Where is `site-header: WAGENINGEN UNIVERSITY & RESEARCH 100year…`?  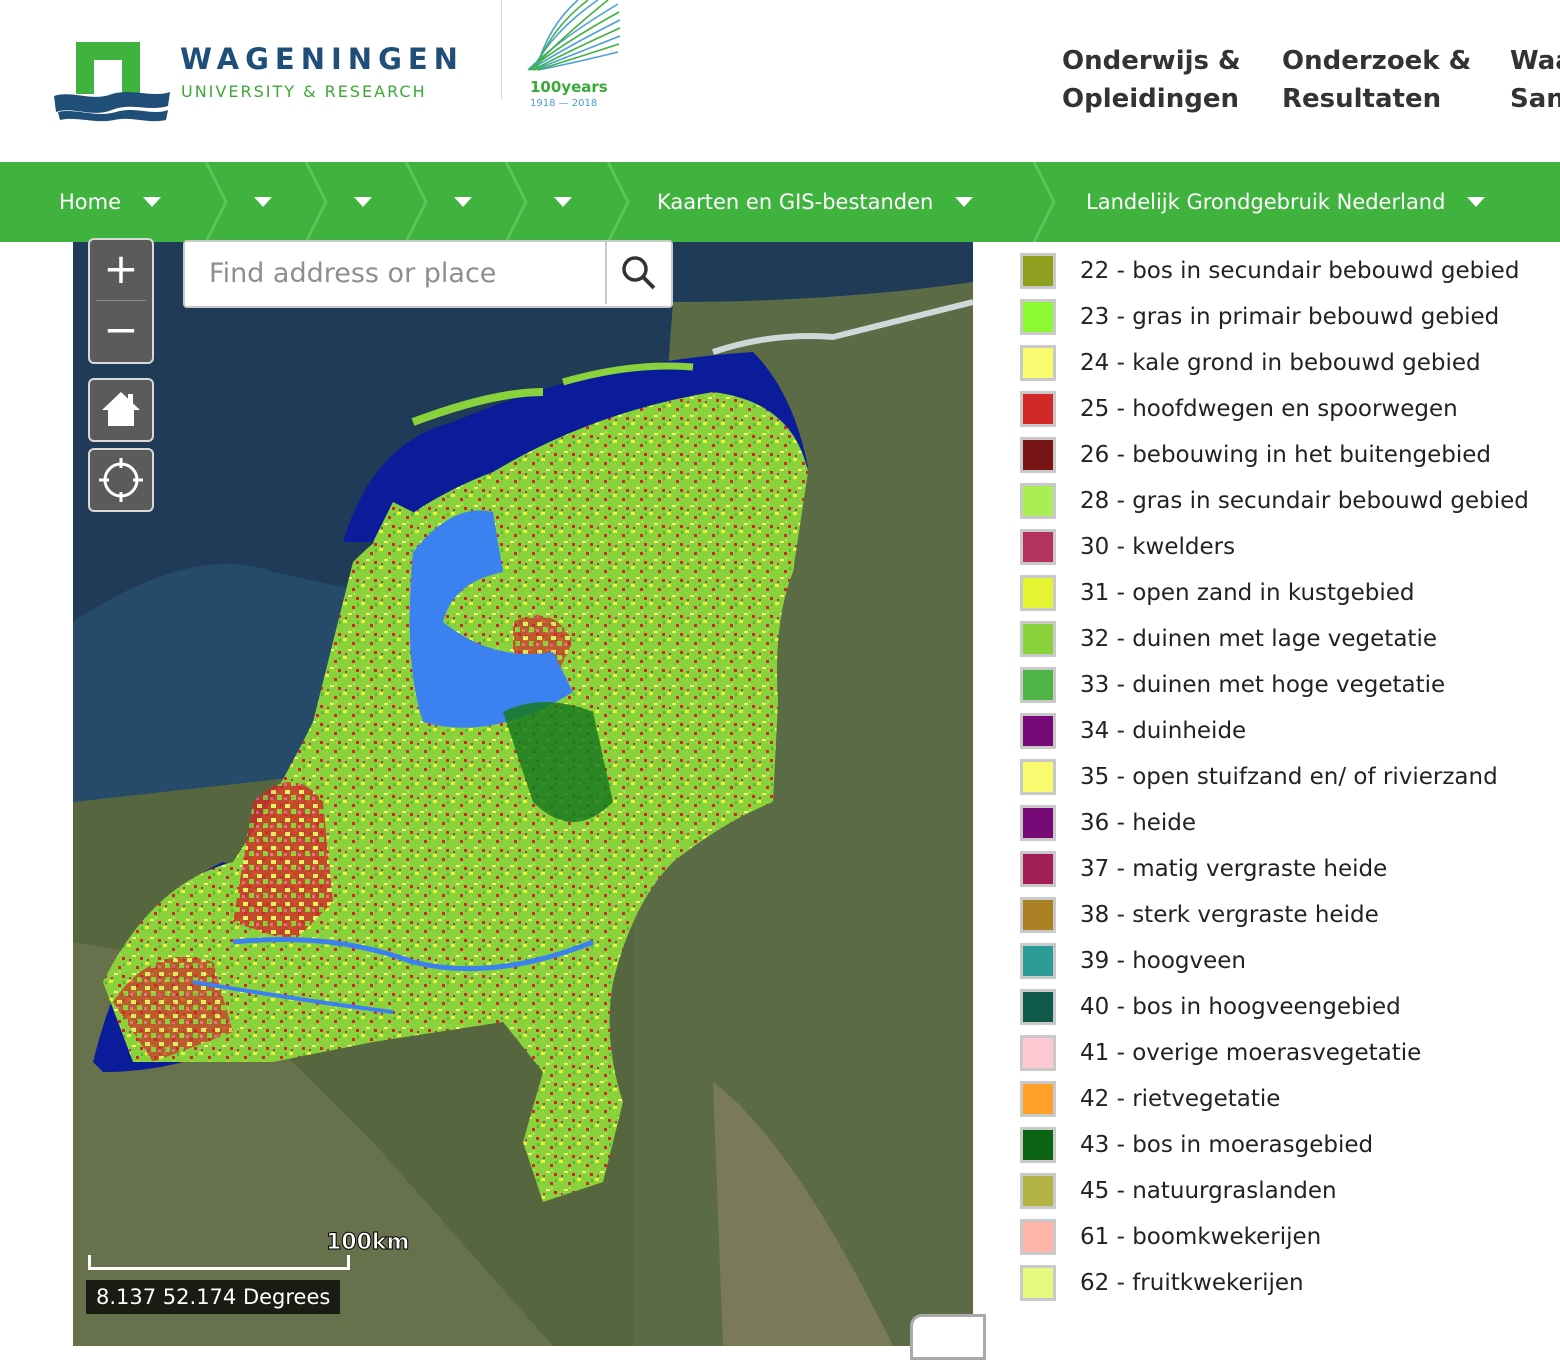 site-header: WAGENINGEN UNIVERSITY & RESEARCH 100year… is located at coordinates (780, 81).